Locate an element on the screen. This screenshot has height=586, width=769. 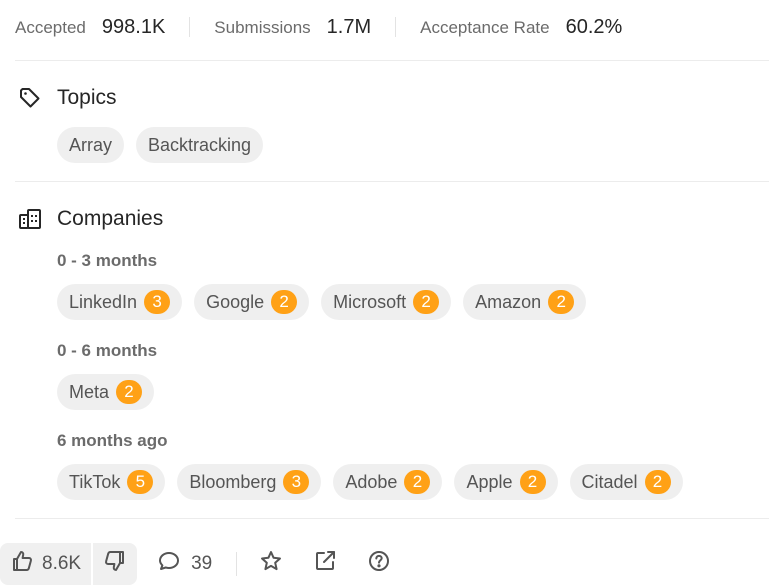
company-tag-tiktok: TikTok 5 is located at coordinates (111, 482).